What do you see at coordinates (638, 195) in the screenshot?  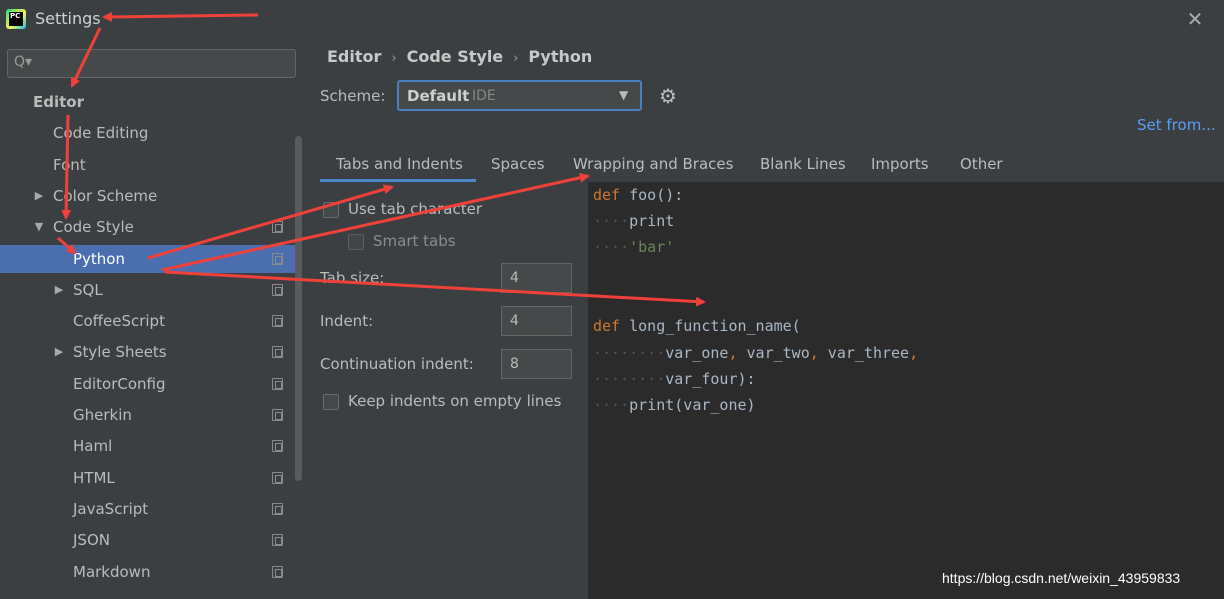 I see `code-line: def foo():` at bounding box center [638, 195].